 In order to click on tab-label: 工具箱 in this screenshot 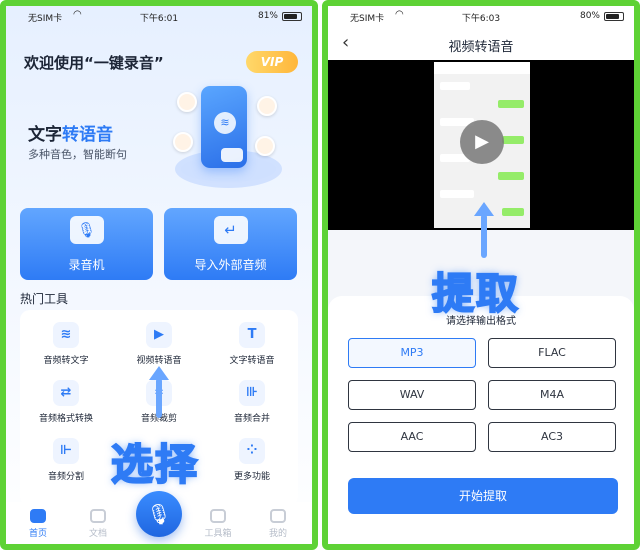, I will do `click(218, 534)`.